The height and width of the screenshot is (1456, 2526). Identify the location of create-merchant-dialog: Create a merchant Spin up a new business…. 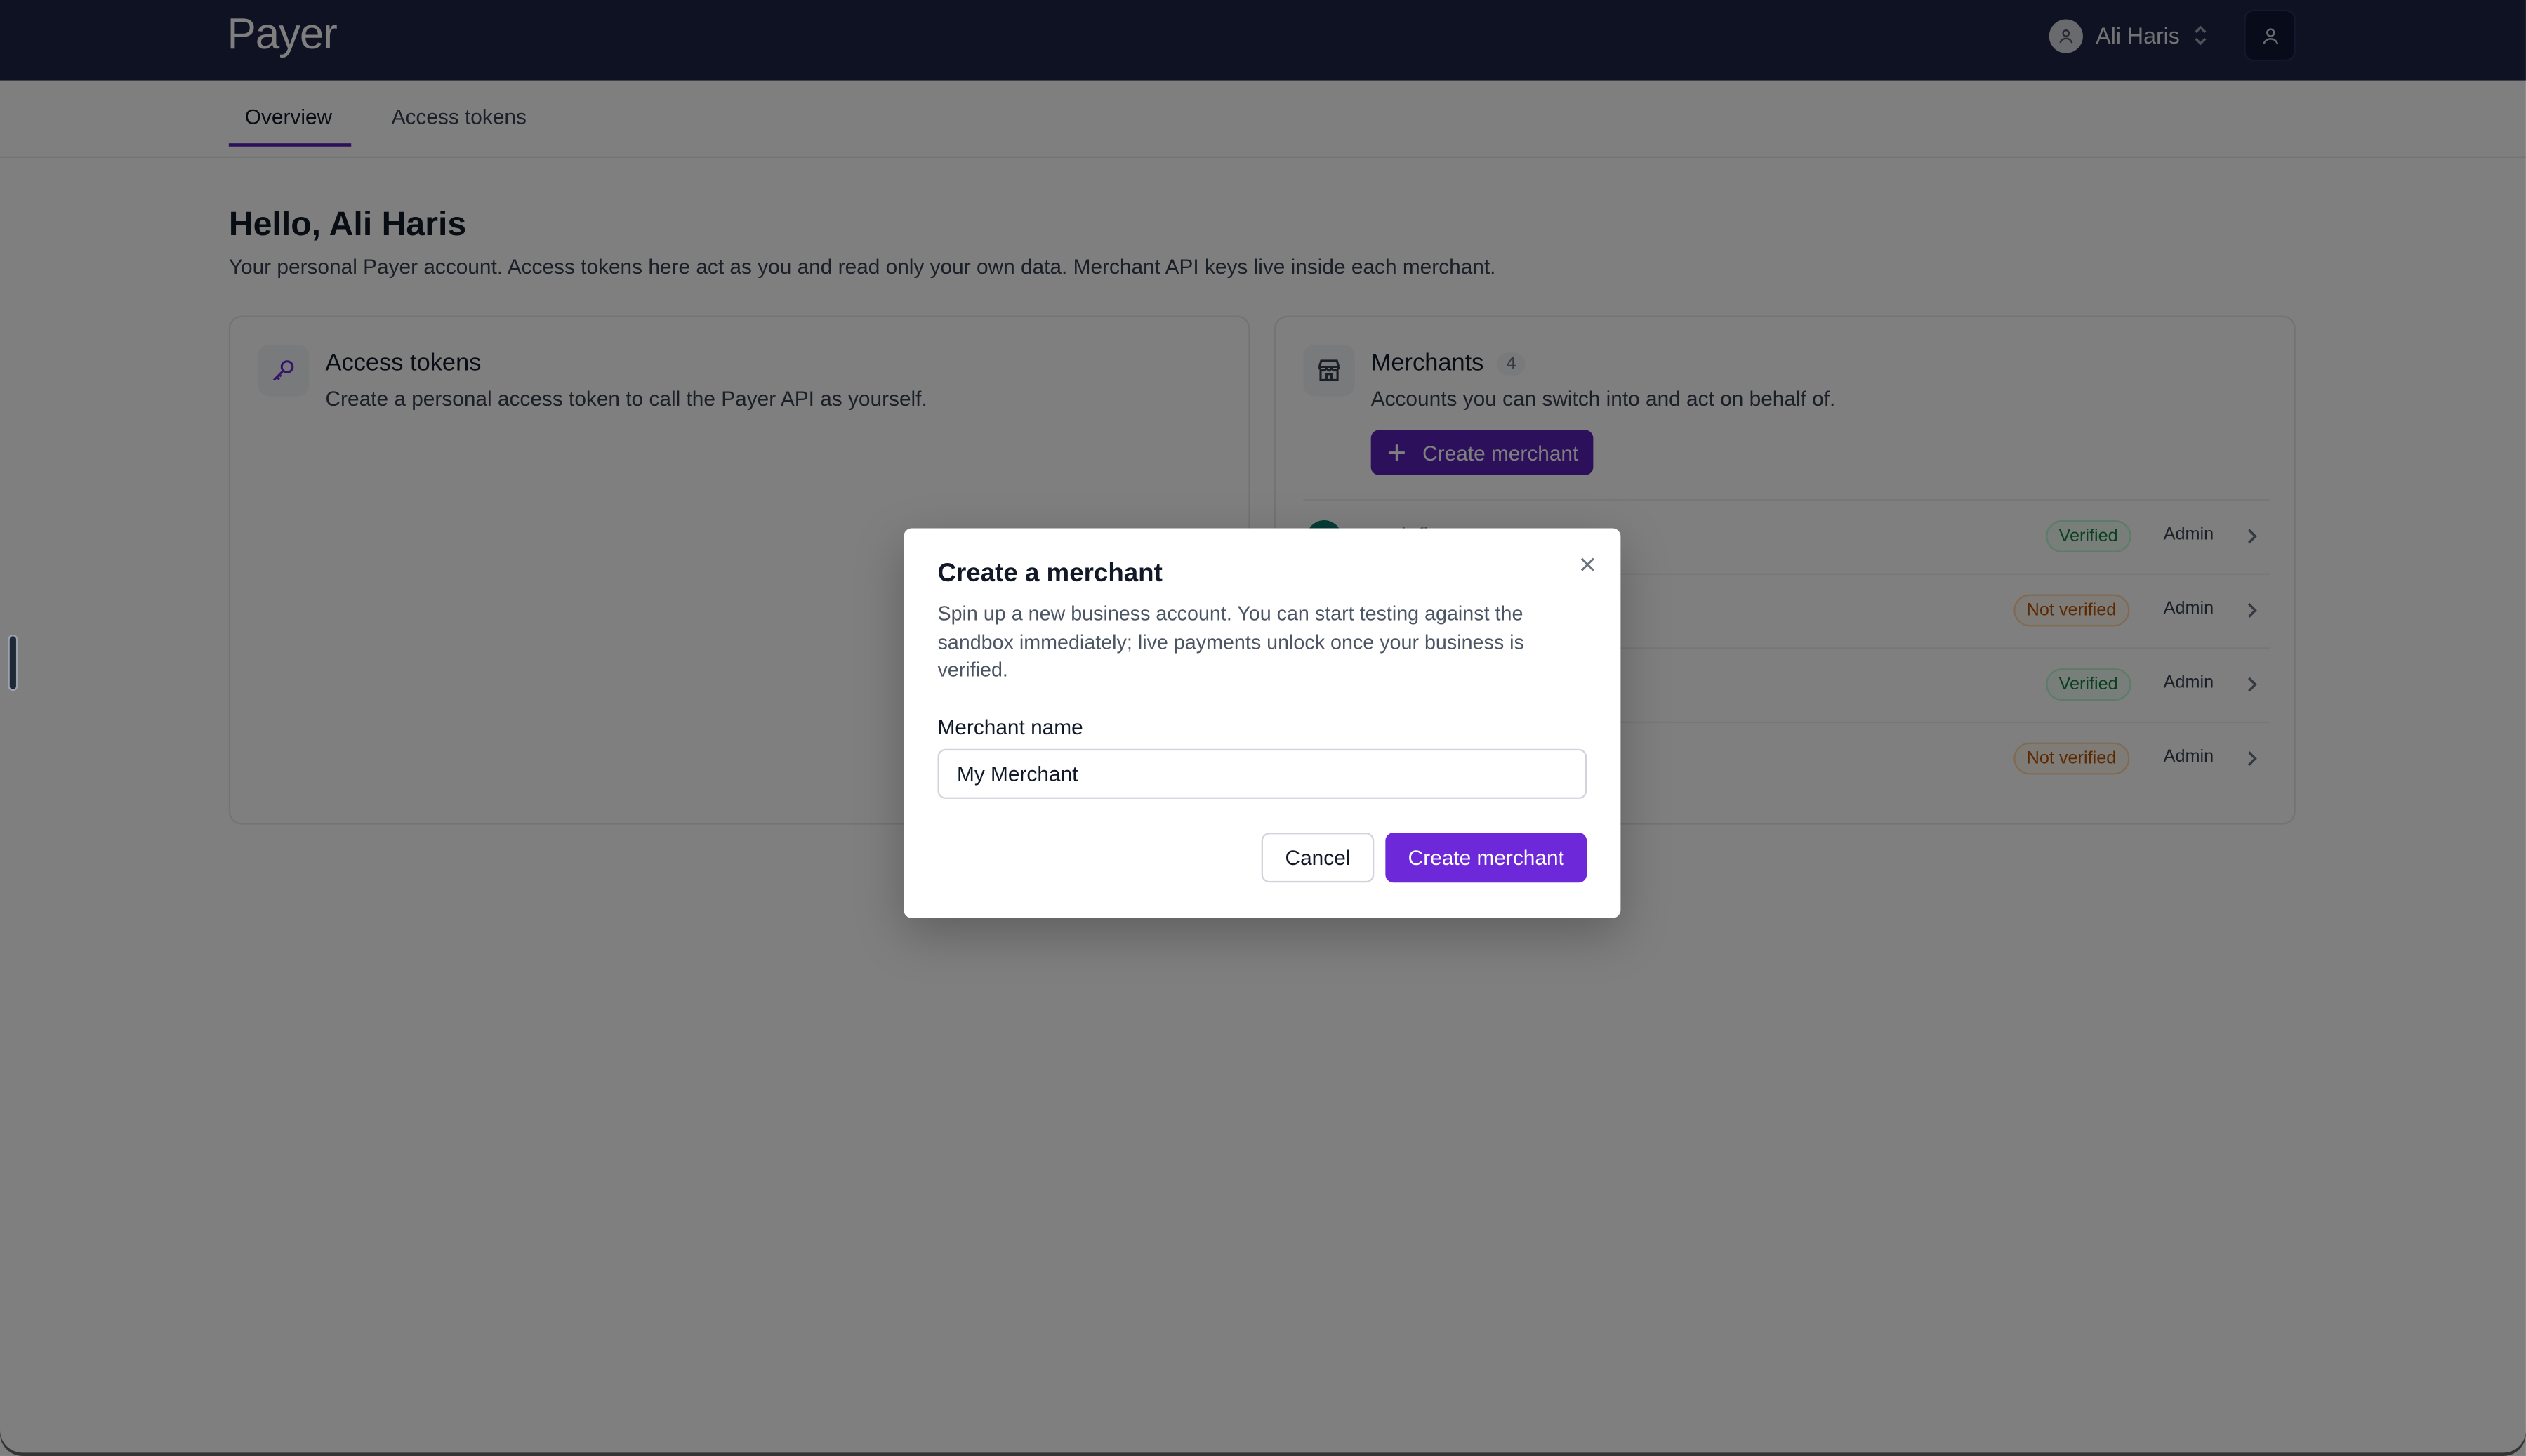
(1262, 723).